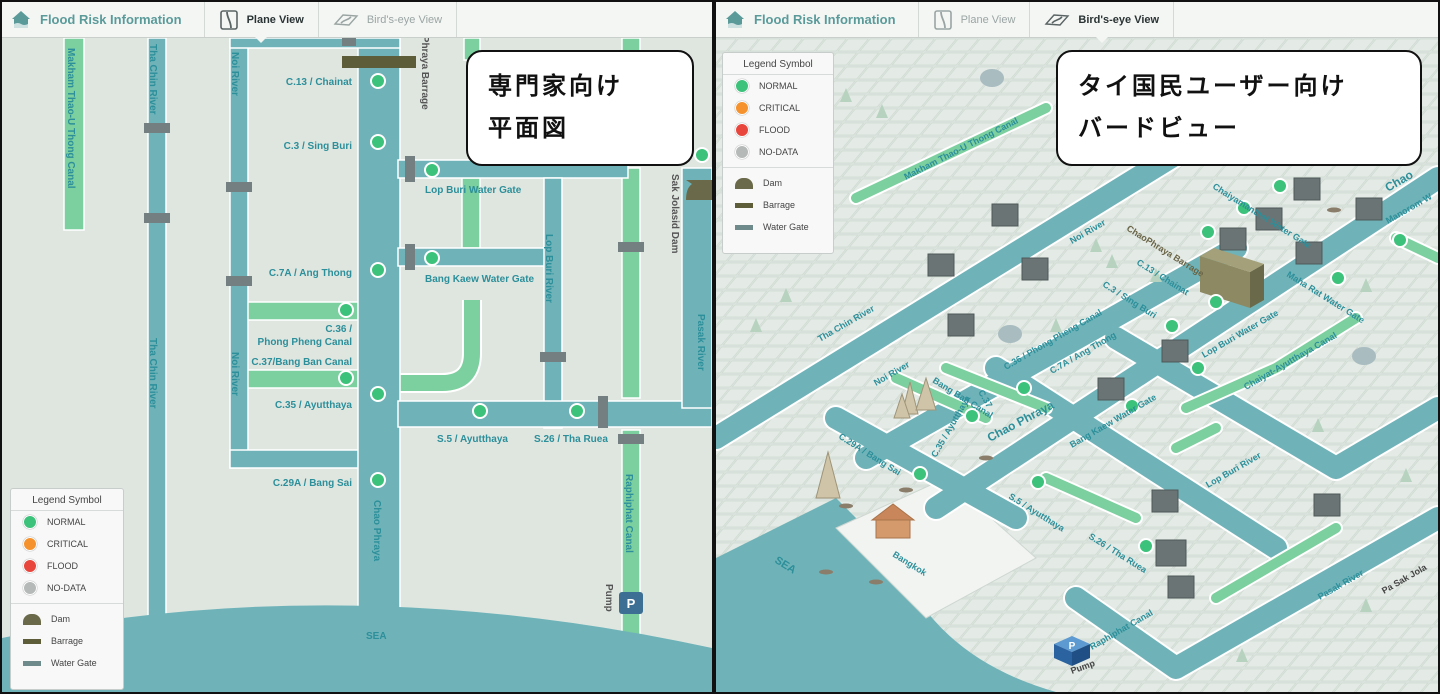 This screenshot has width=1440, height=694. What do you see at coordinates (66, 522) in the screenshot?
I see `legend-label: NORMAL` at bounding box center [66, 522].